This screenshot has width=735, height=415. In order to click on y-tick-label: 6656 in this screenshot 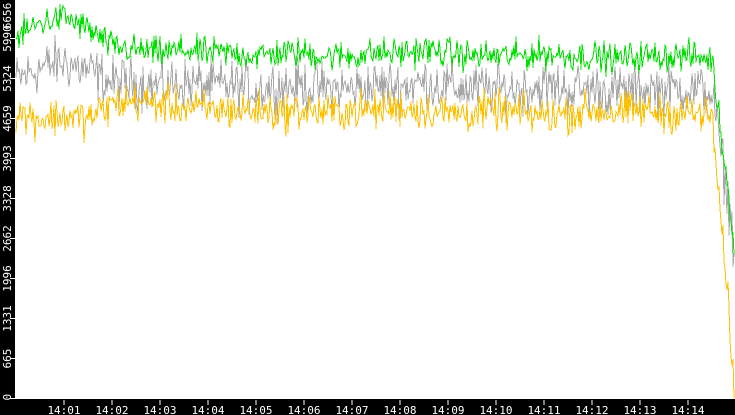, I will do `click(7, 16)`.